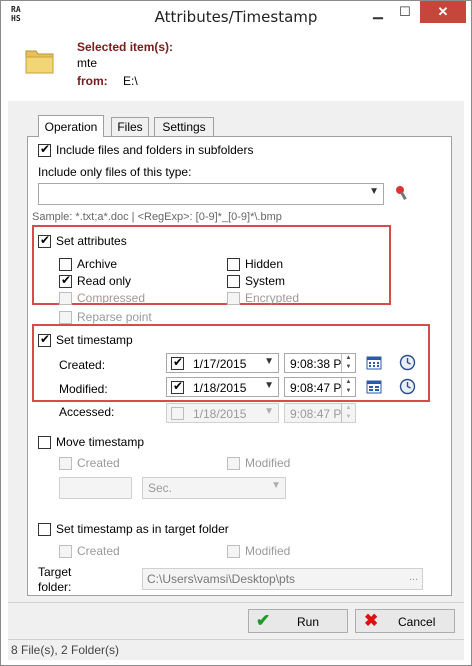 The image size is (472, 666). What do you see at coordinates (95, 488) in the screenshot?
I see `move-amount-input` at bounding box center [95, 488].